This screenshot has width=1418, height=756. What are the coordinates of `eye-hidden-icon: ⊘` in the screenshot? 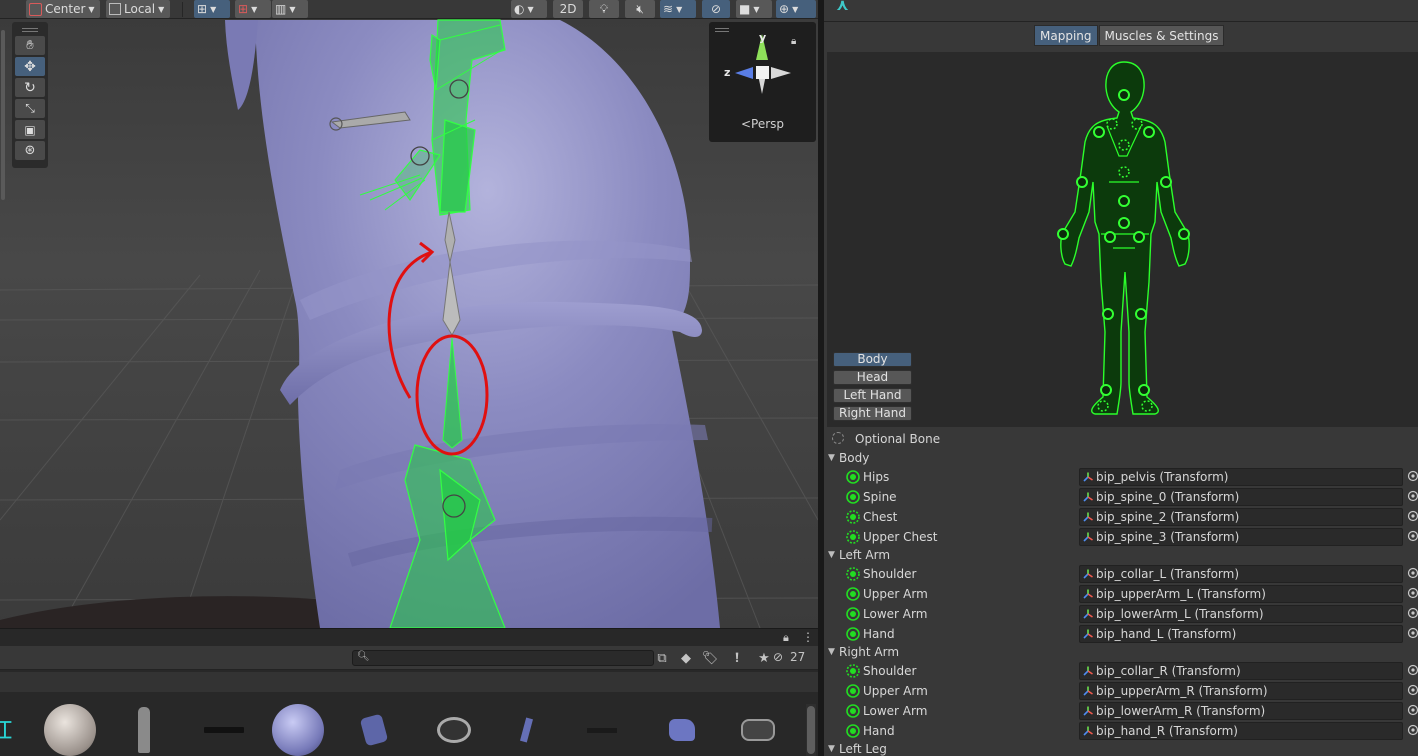 It's located at (778, 657).